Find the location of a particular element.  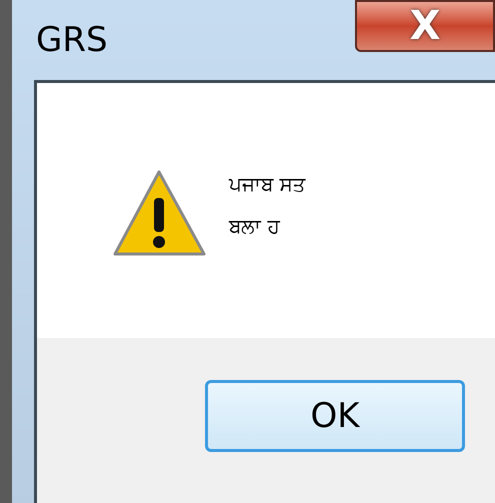

ok-button: OK is located at coordinates (335, 416).